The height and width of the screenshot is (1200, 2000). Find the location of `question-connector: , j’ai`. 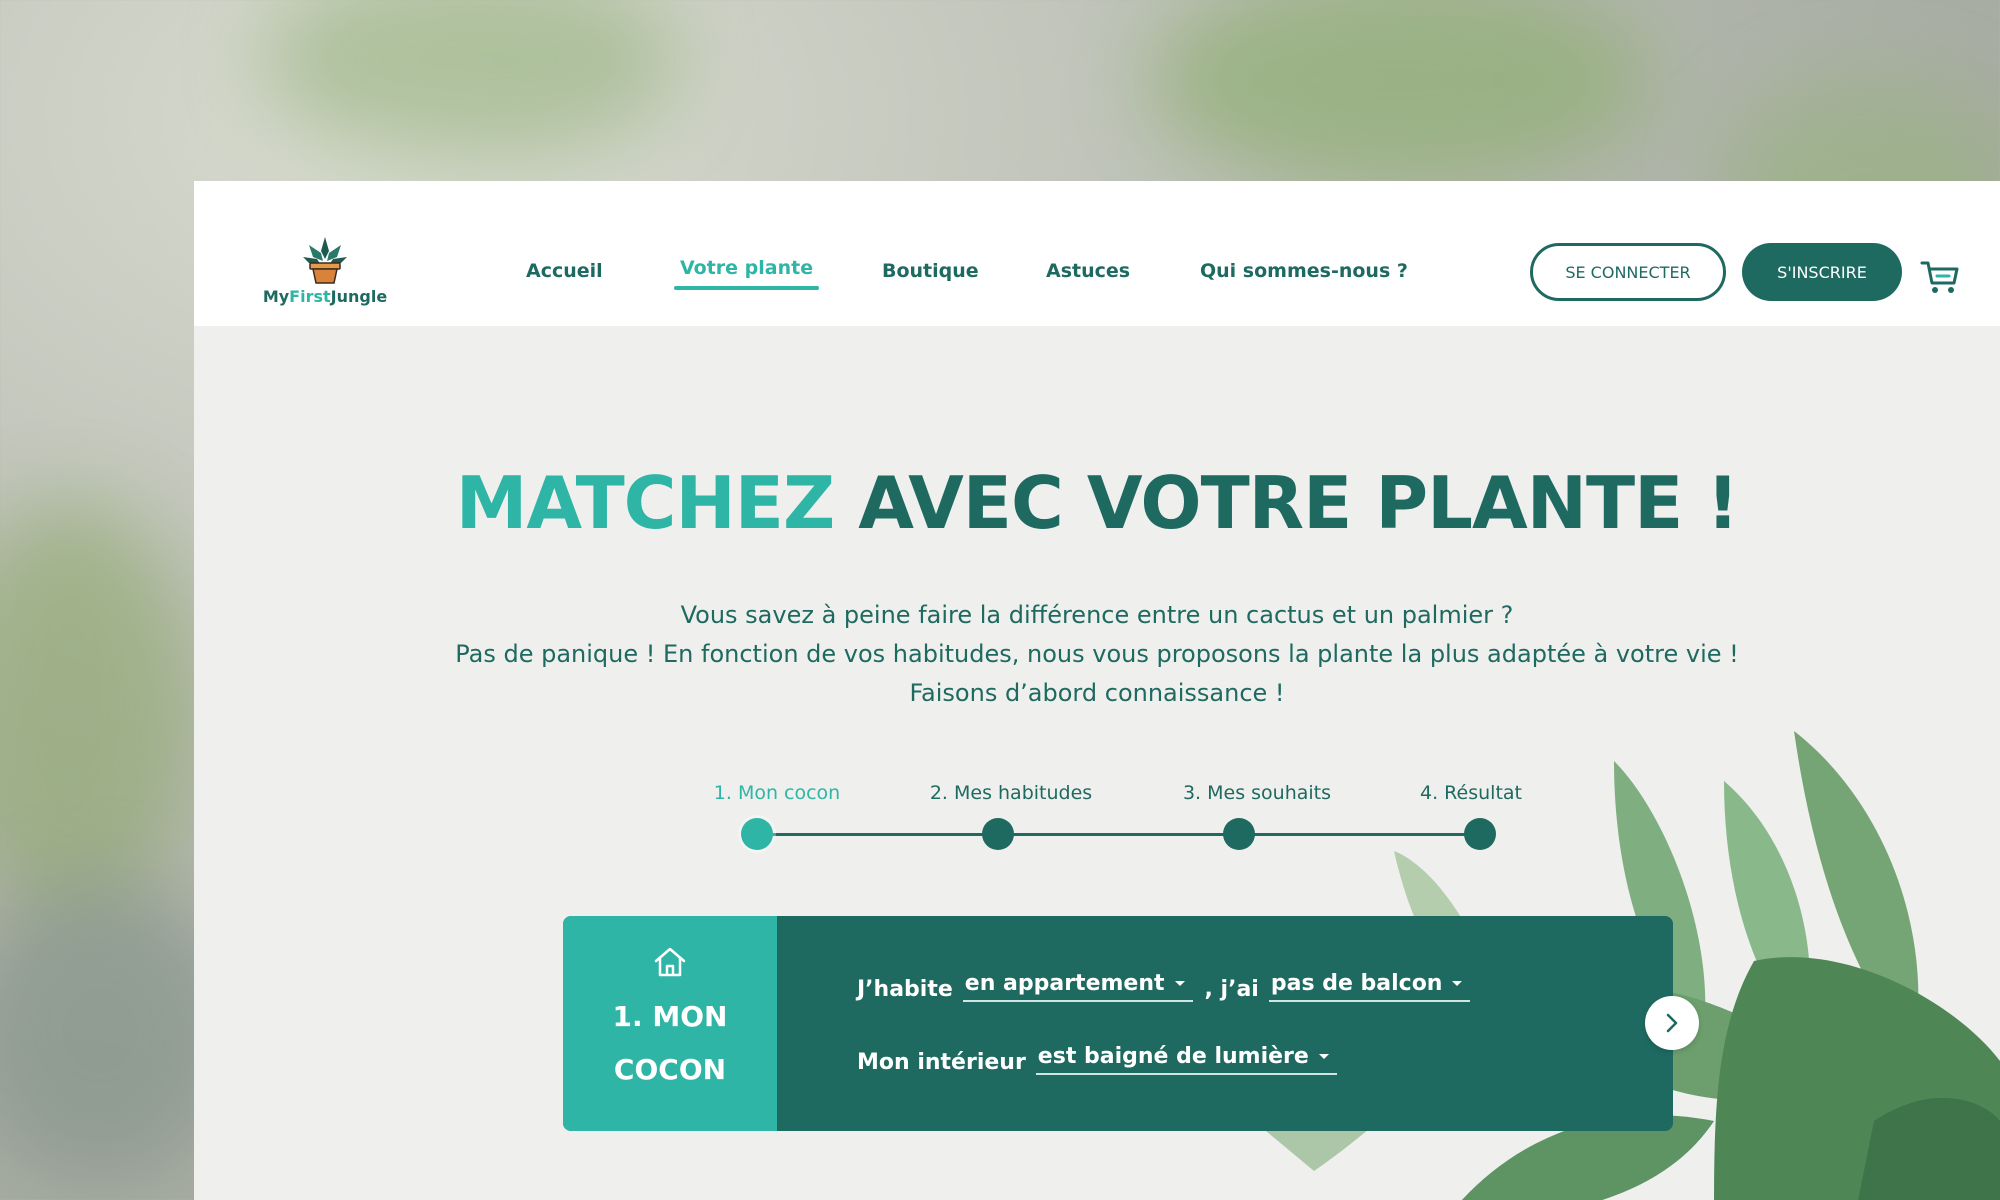

question-connector: , j’ai is located at coordinates (1231, 989).